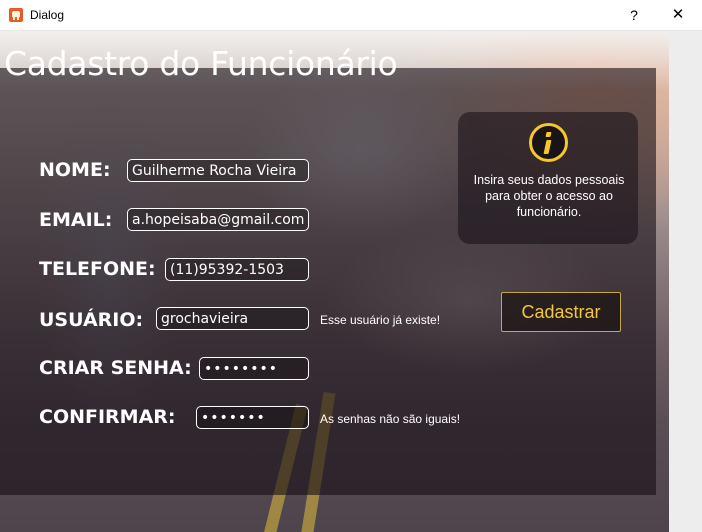 This screenshot has height=532, width=702. What do you see at coordinates (47, 15) in the screenshot?
I see `window-title: Dialog` at bounding box center [47, 15].